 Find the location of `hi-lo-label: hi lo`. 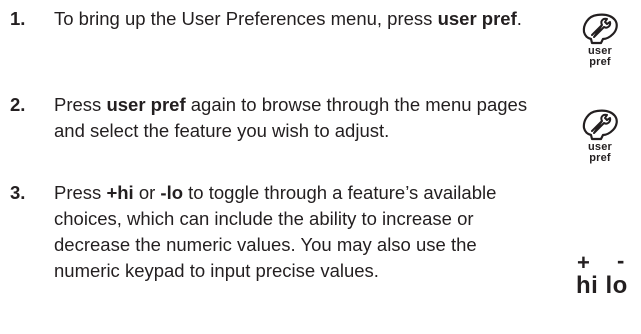

hi-lo-label: hi lo is located at coordinates (602, 285).